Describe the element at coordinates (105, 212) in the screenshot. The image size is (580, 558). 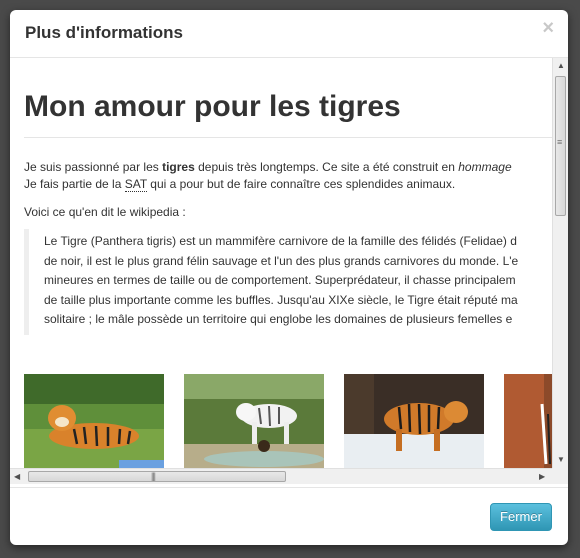
I see `wiki-intro: Voici ce qu'en dit le wikipedia :` at that location.